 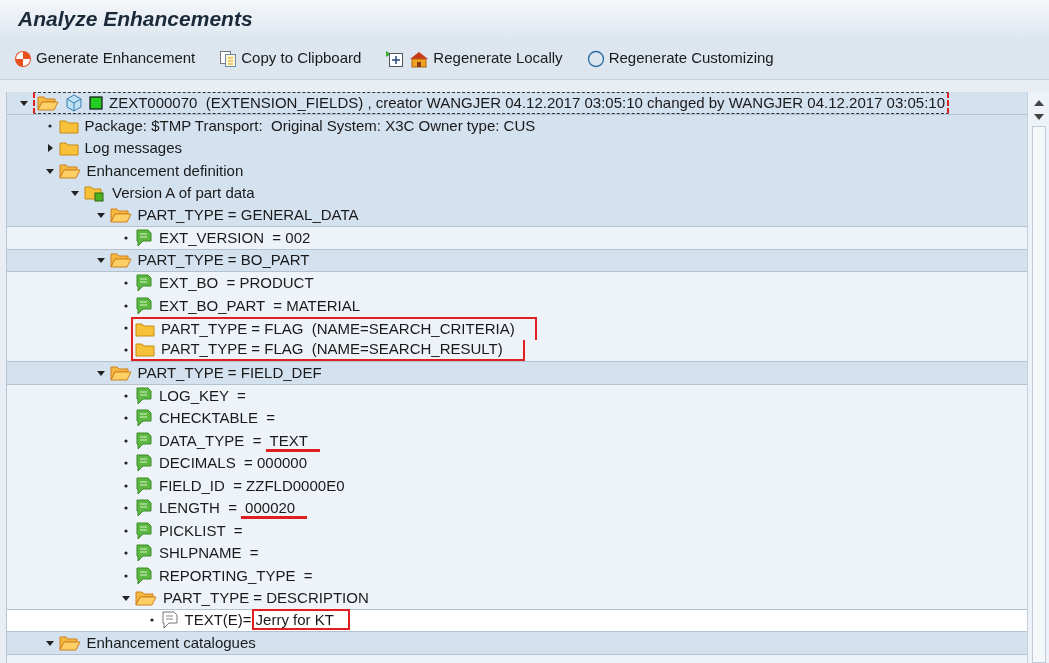 What do you see at coordinates (517, 193) in the screenshot?
I see `tree-row: Version A of part data` at bounding box center [517, 193].